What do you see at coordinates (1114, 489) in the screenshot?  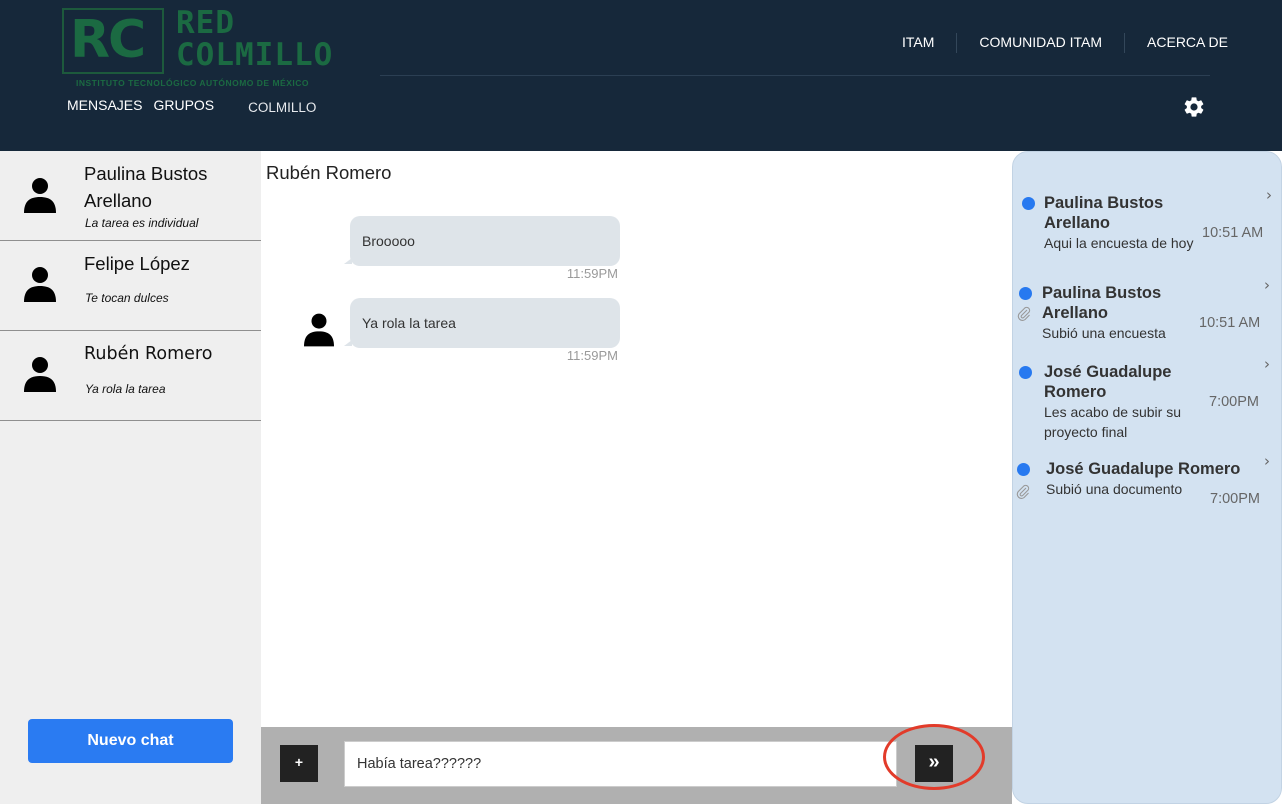 I see `notification-text: Subió una documento` at bounding box center [1114, 489].